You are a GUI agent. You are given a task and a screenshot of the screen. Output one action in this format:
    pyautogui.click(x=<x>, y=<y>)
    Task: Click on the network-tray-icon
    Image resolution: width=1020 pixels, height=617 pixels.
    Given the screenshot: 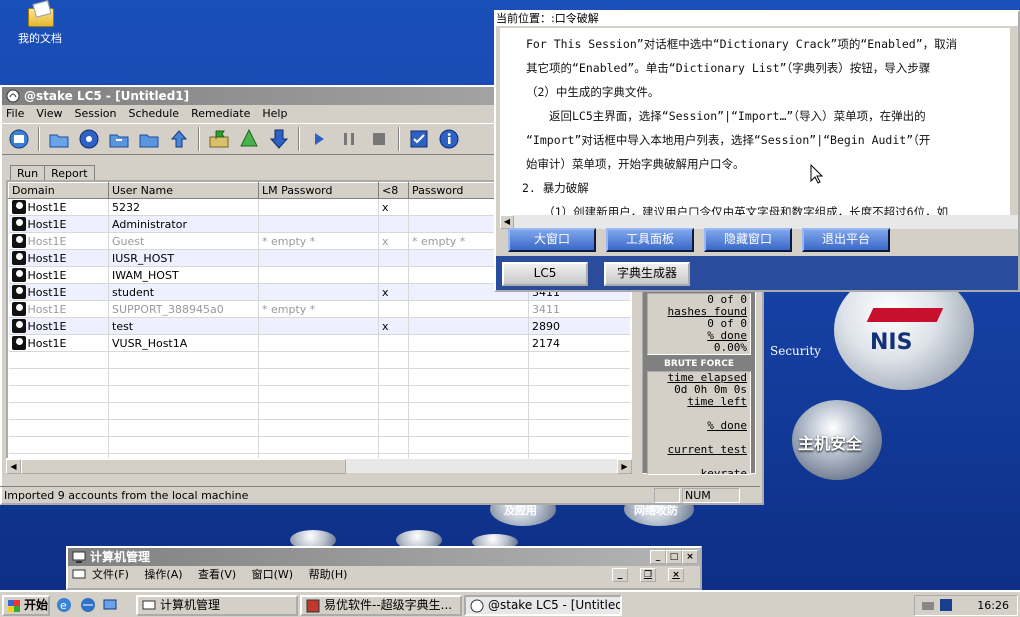 What is the action you would take?
    pyautogui.click(x=928, y=605)
    